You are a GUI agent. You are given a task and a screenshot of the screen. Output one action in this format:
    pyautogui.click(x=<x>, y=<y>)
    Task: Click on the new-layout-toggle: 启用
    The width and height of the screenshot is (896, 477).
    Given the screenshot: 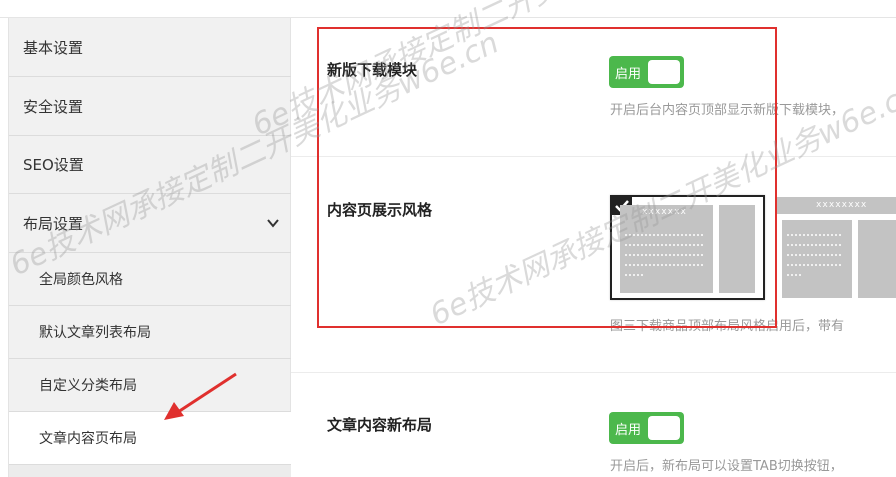 What is the action you would take?
    pyautogui.click(x=646, y=428)
    